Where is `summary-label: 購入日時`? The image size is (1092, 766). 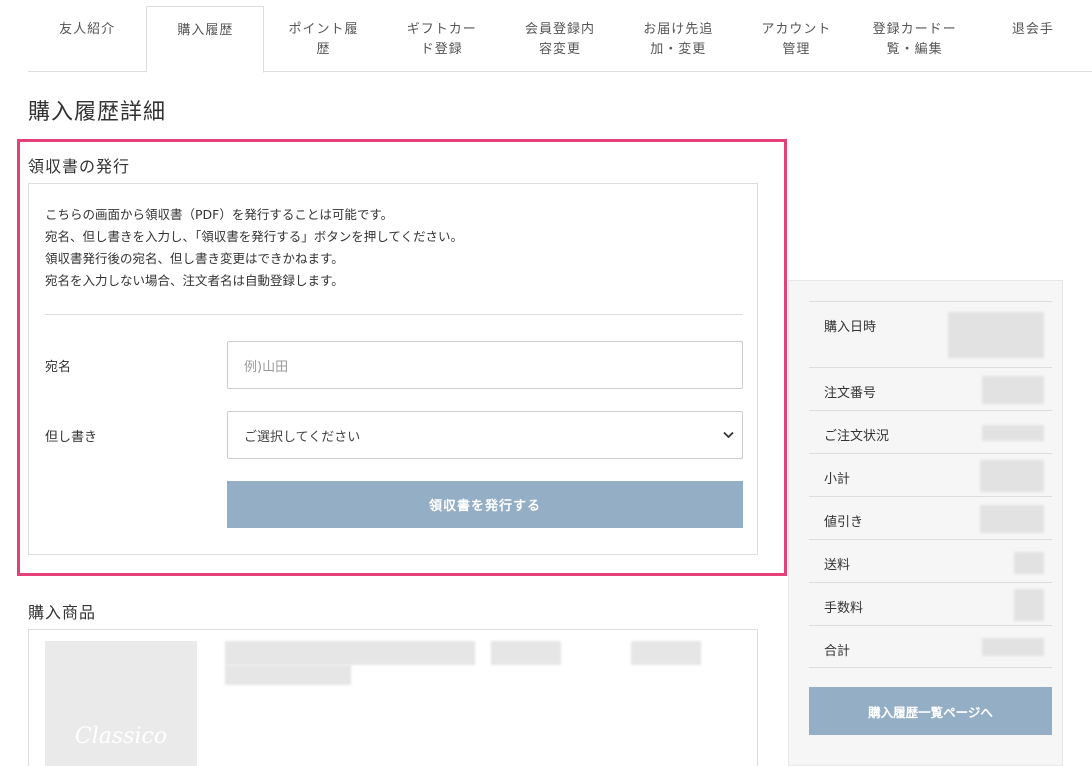 summary-label: 購入日時 is located at coordinates (850, 327).